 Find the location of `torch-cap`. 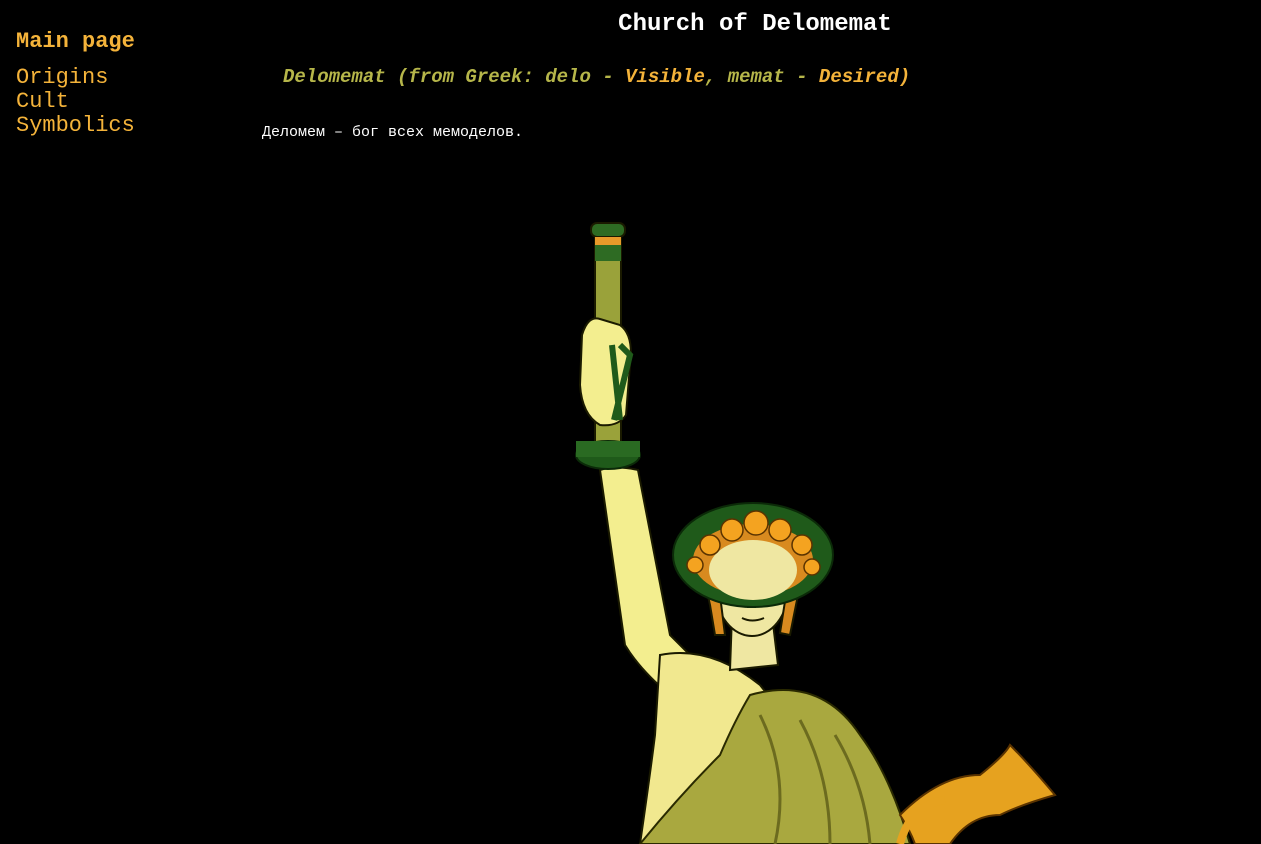

torch-cap is located at coordinates (608, 230).